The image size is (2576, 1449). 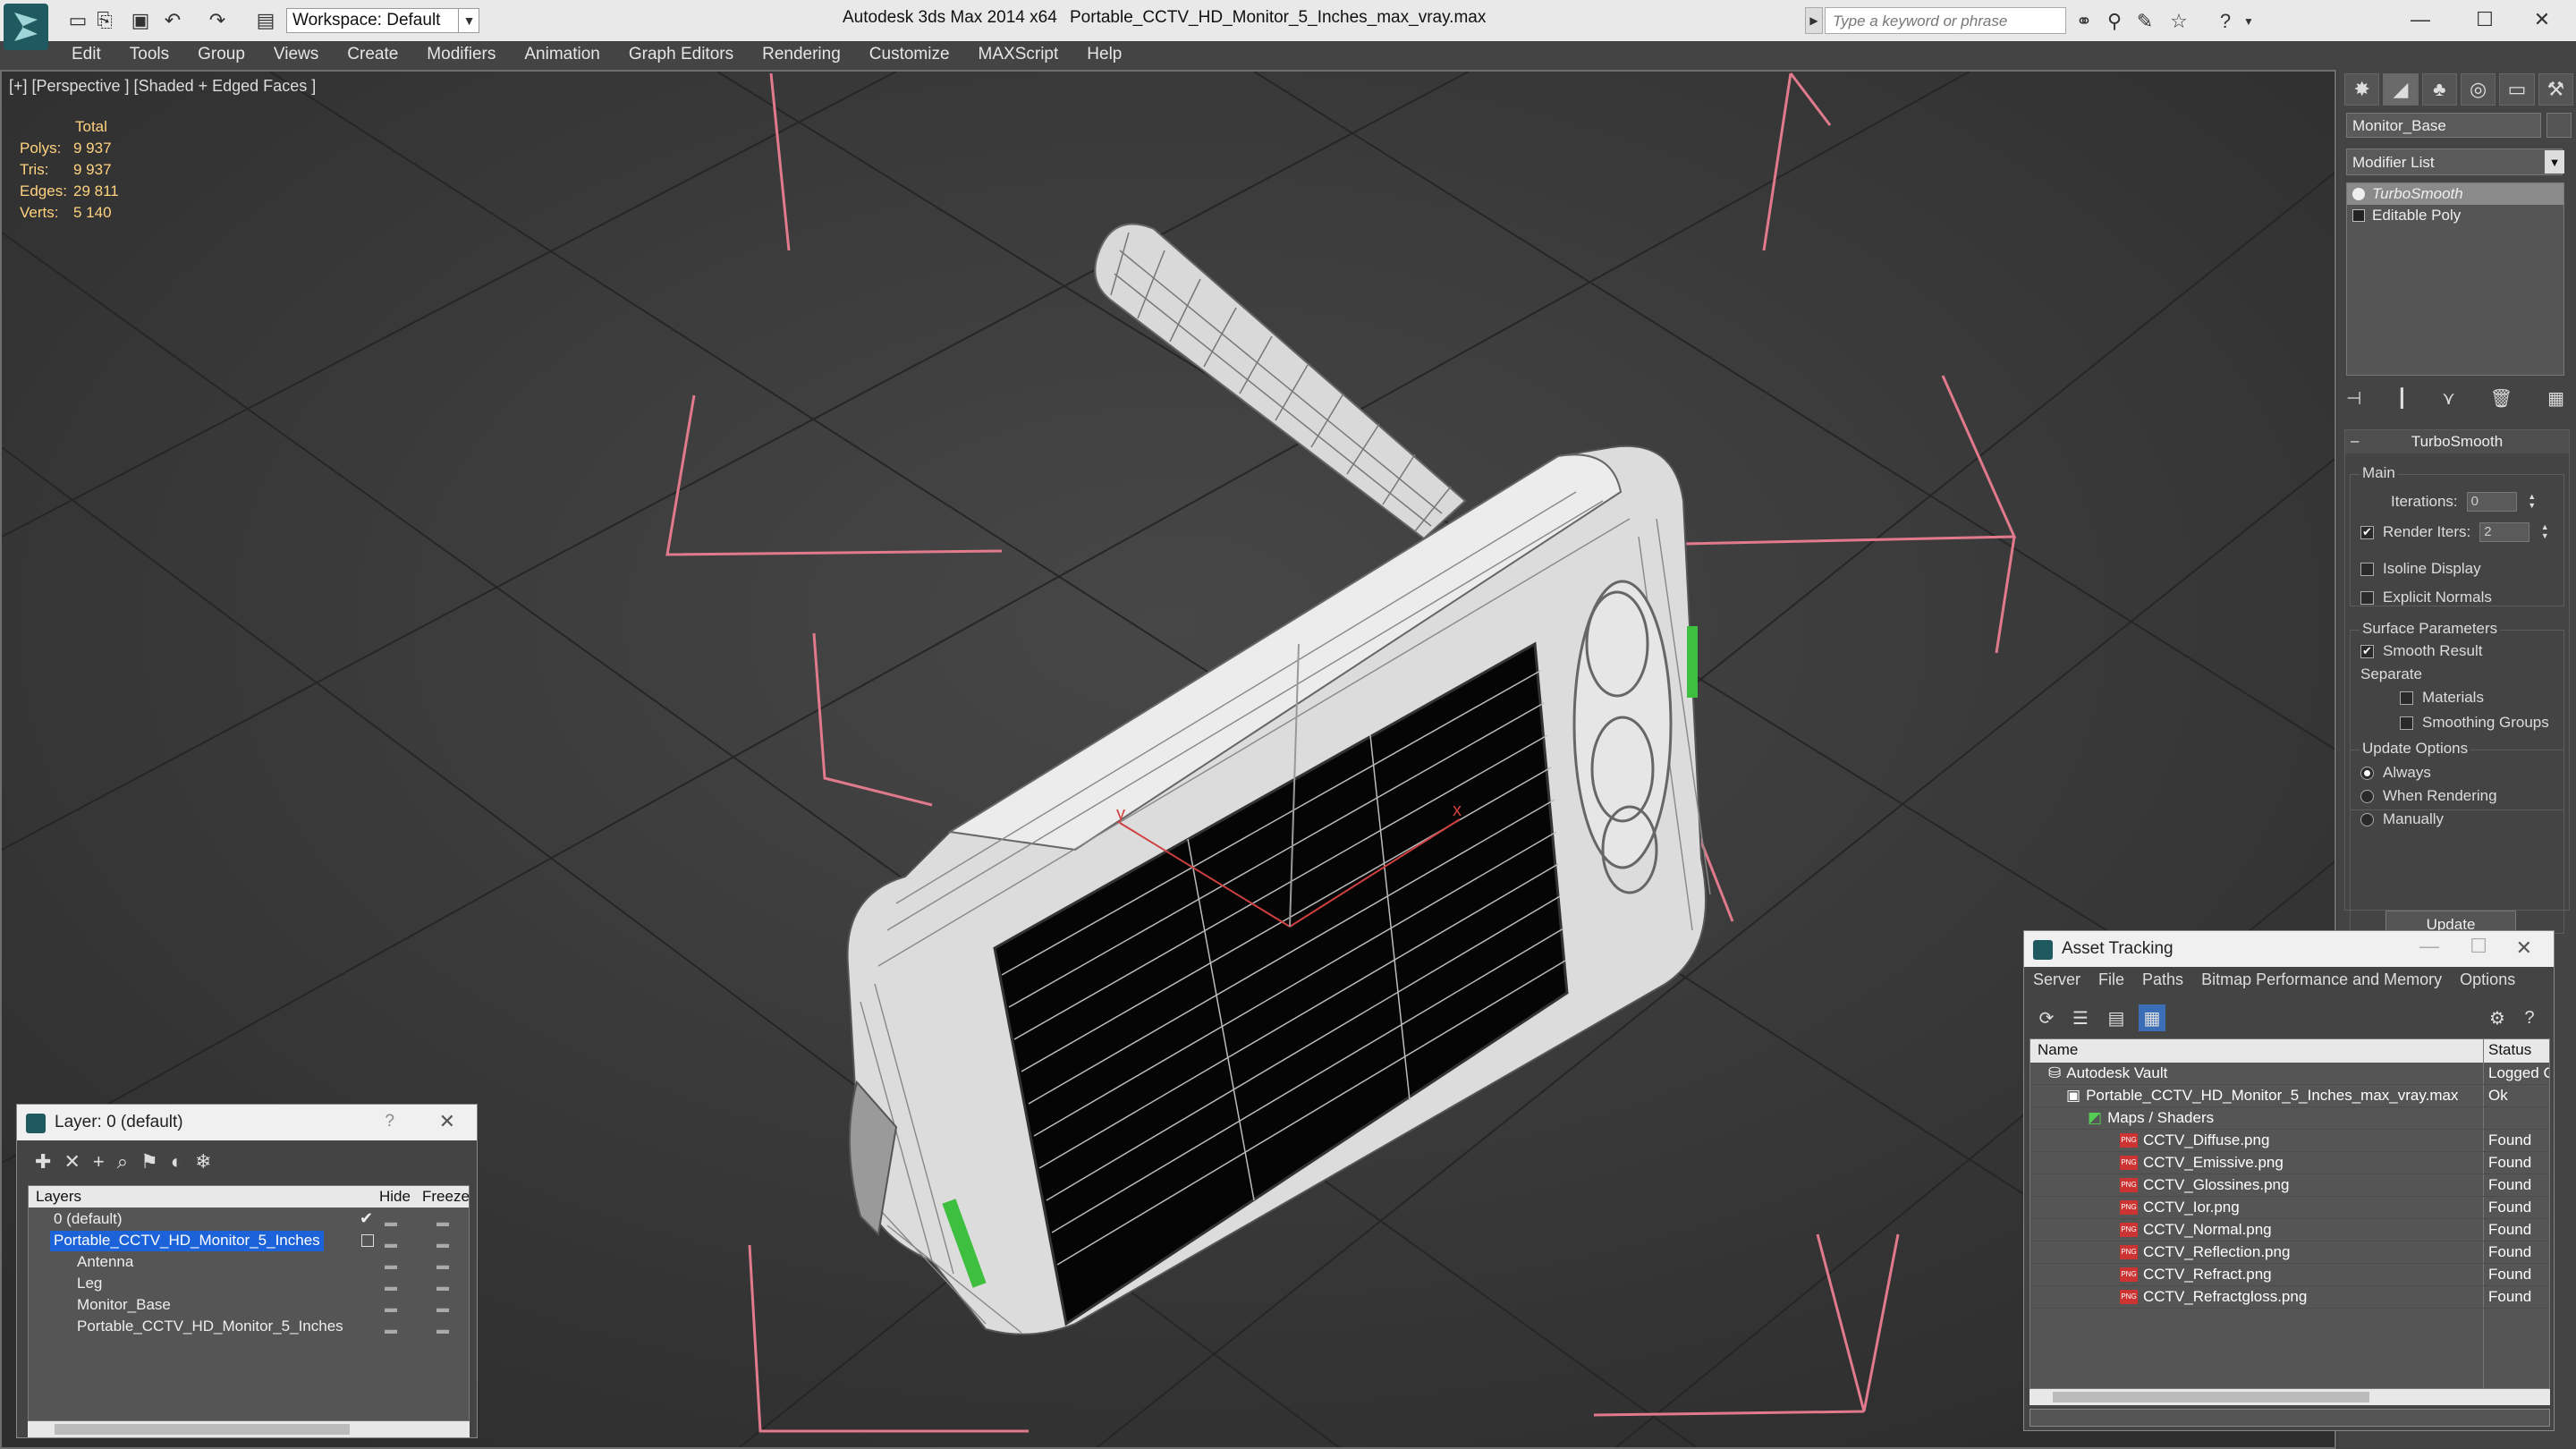 I want to click on table-view-icon: ▦, so click(x=2152, y=1017).